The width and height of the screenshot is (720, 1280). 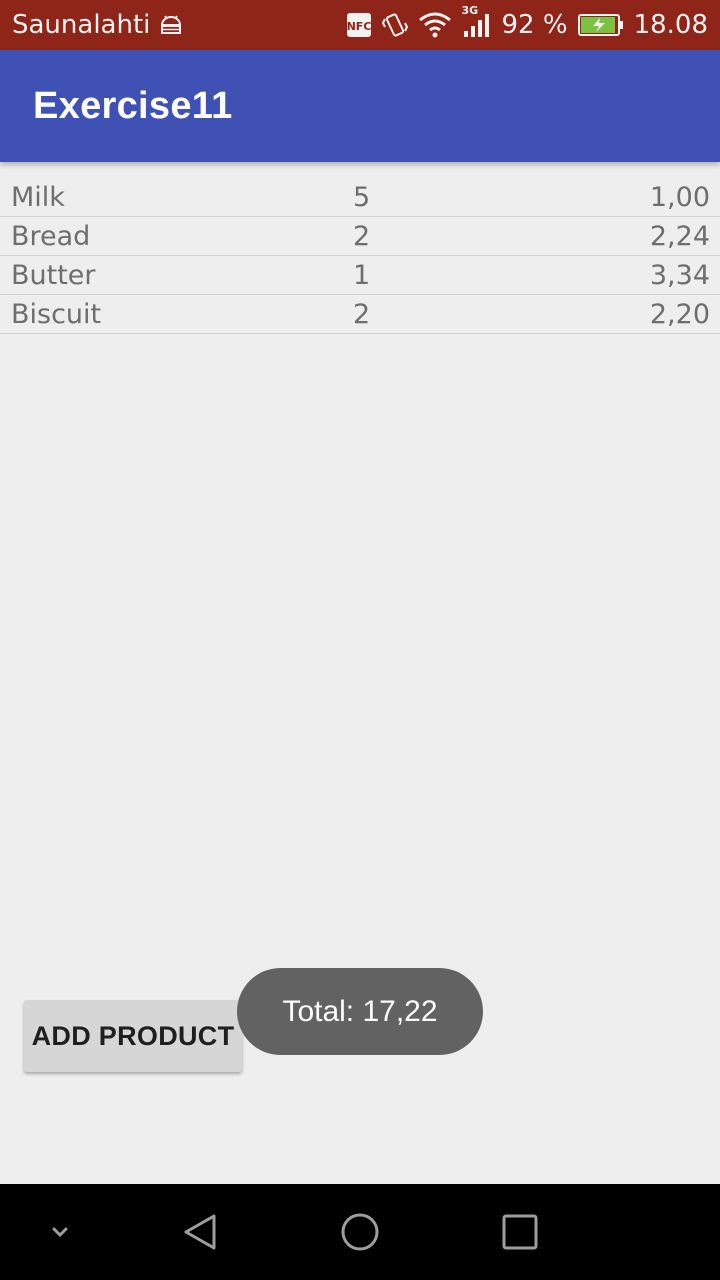 I want to click on add-product-button: ADD PRODUCT, so click(x=133, y=1036).